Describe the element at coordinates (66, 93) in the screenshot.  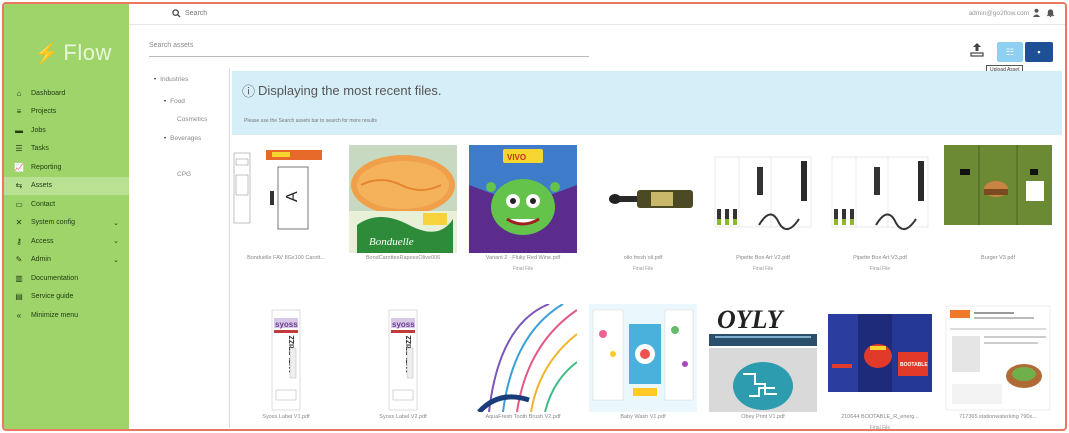
I see `sidebar-item-dashboard: ⌂ Dashboard` at that location.